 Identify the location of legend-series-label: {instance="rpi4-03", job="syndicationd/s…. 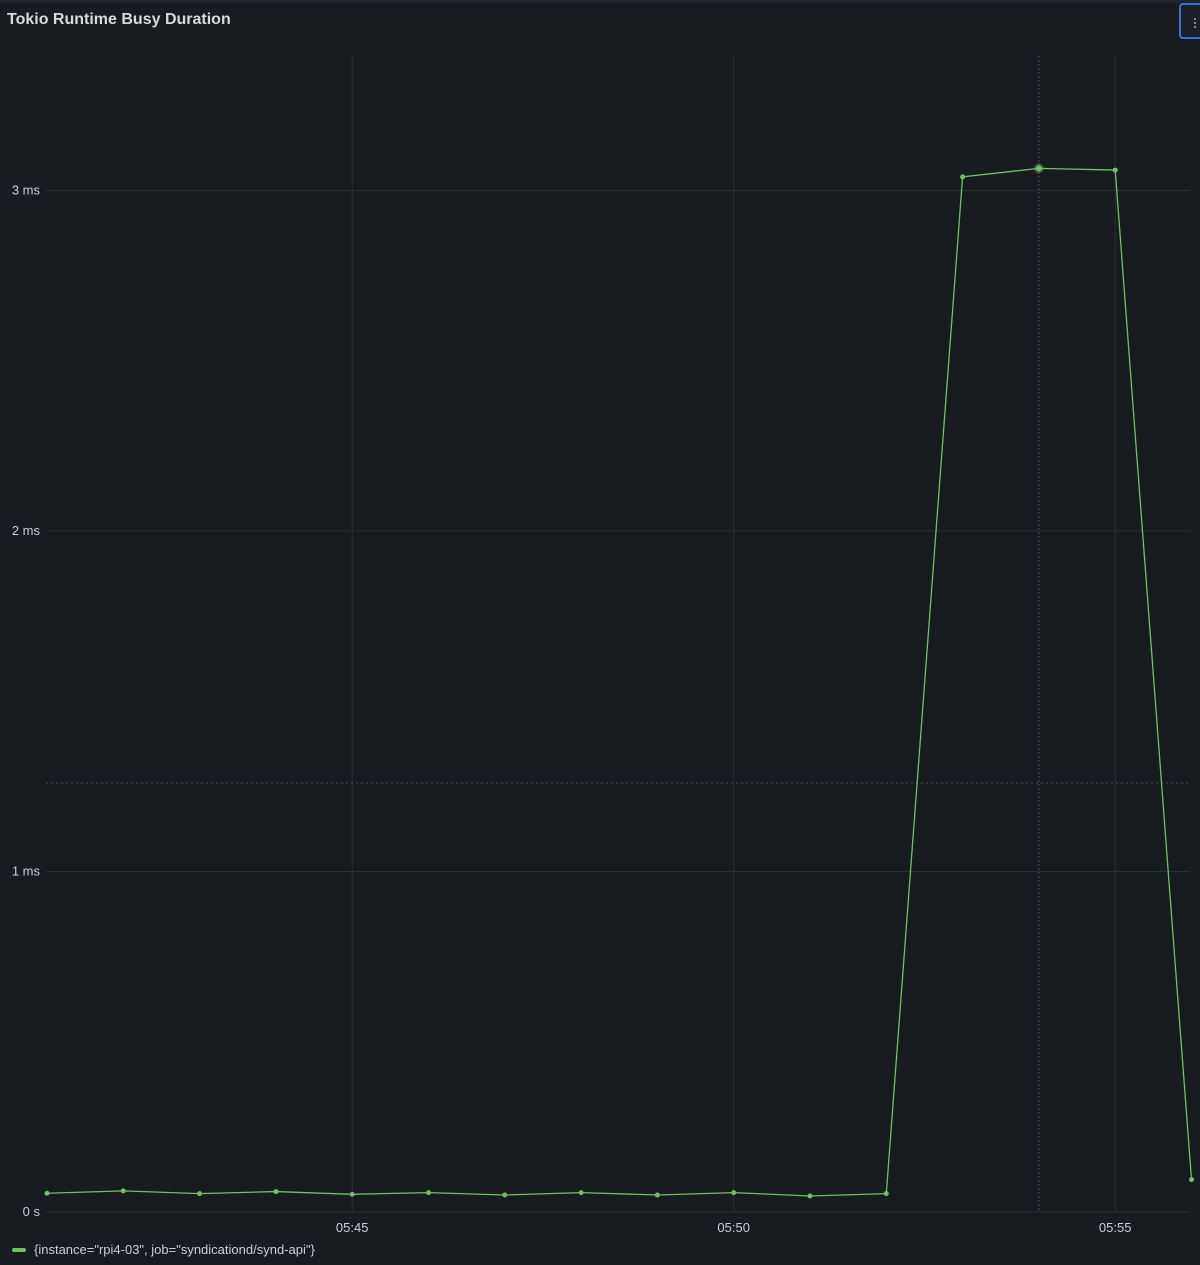
(174, 1249).